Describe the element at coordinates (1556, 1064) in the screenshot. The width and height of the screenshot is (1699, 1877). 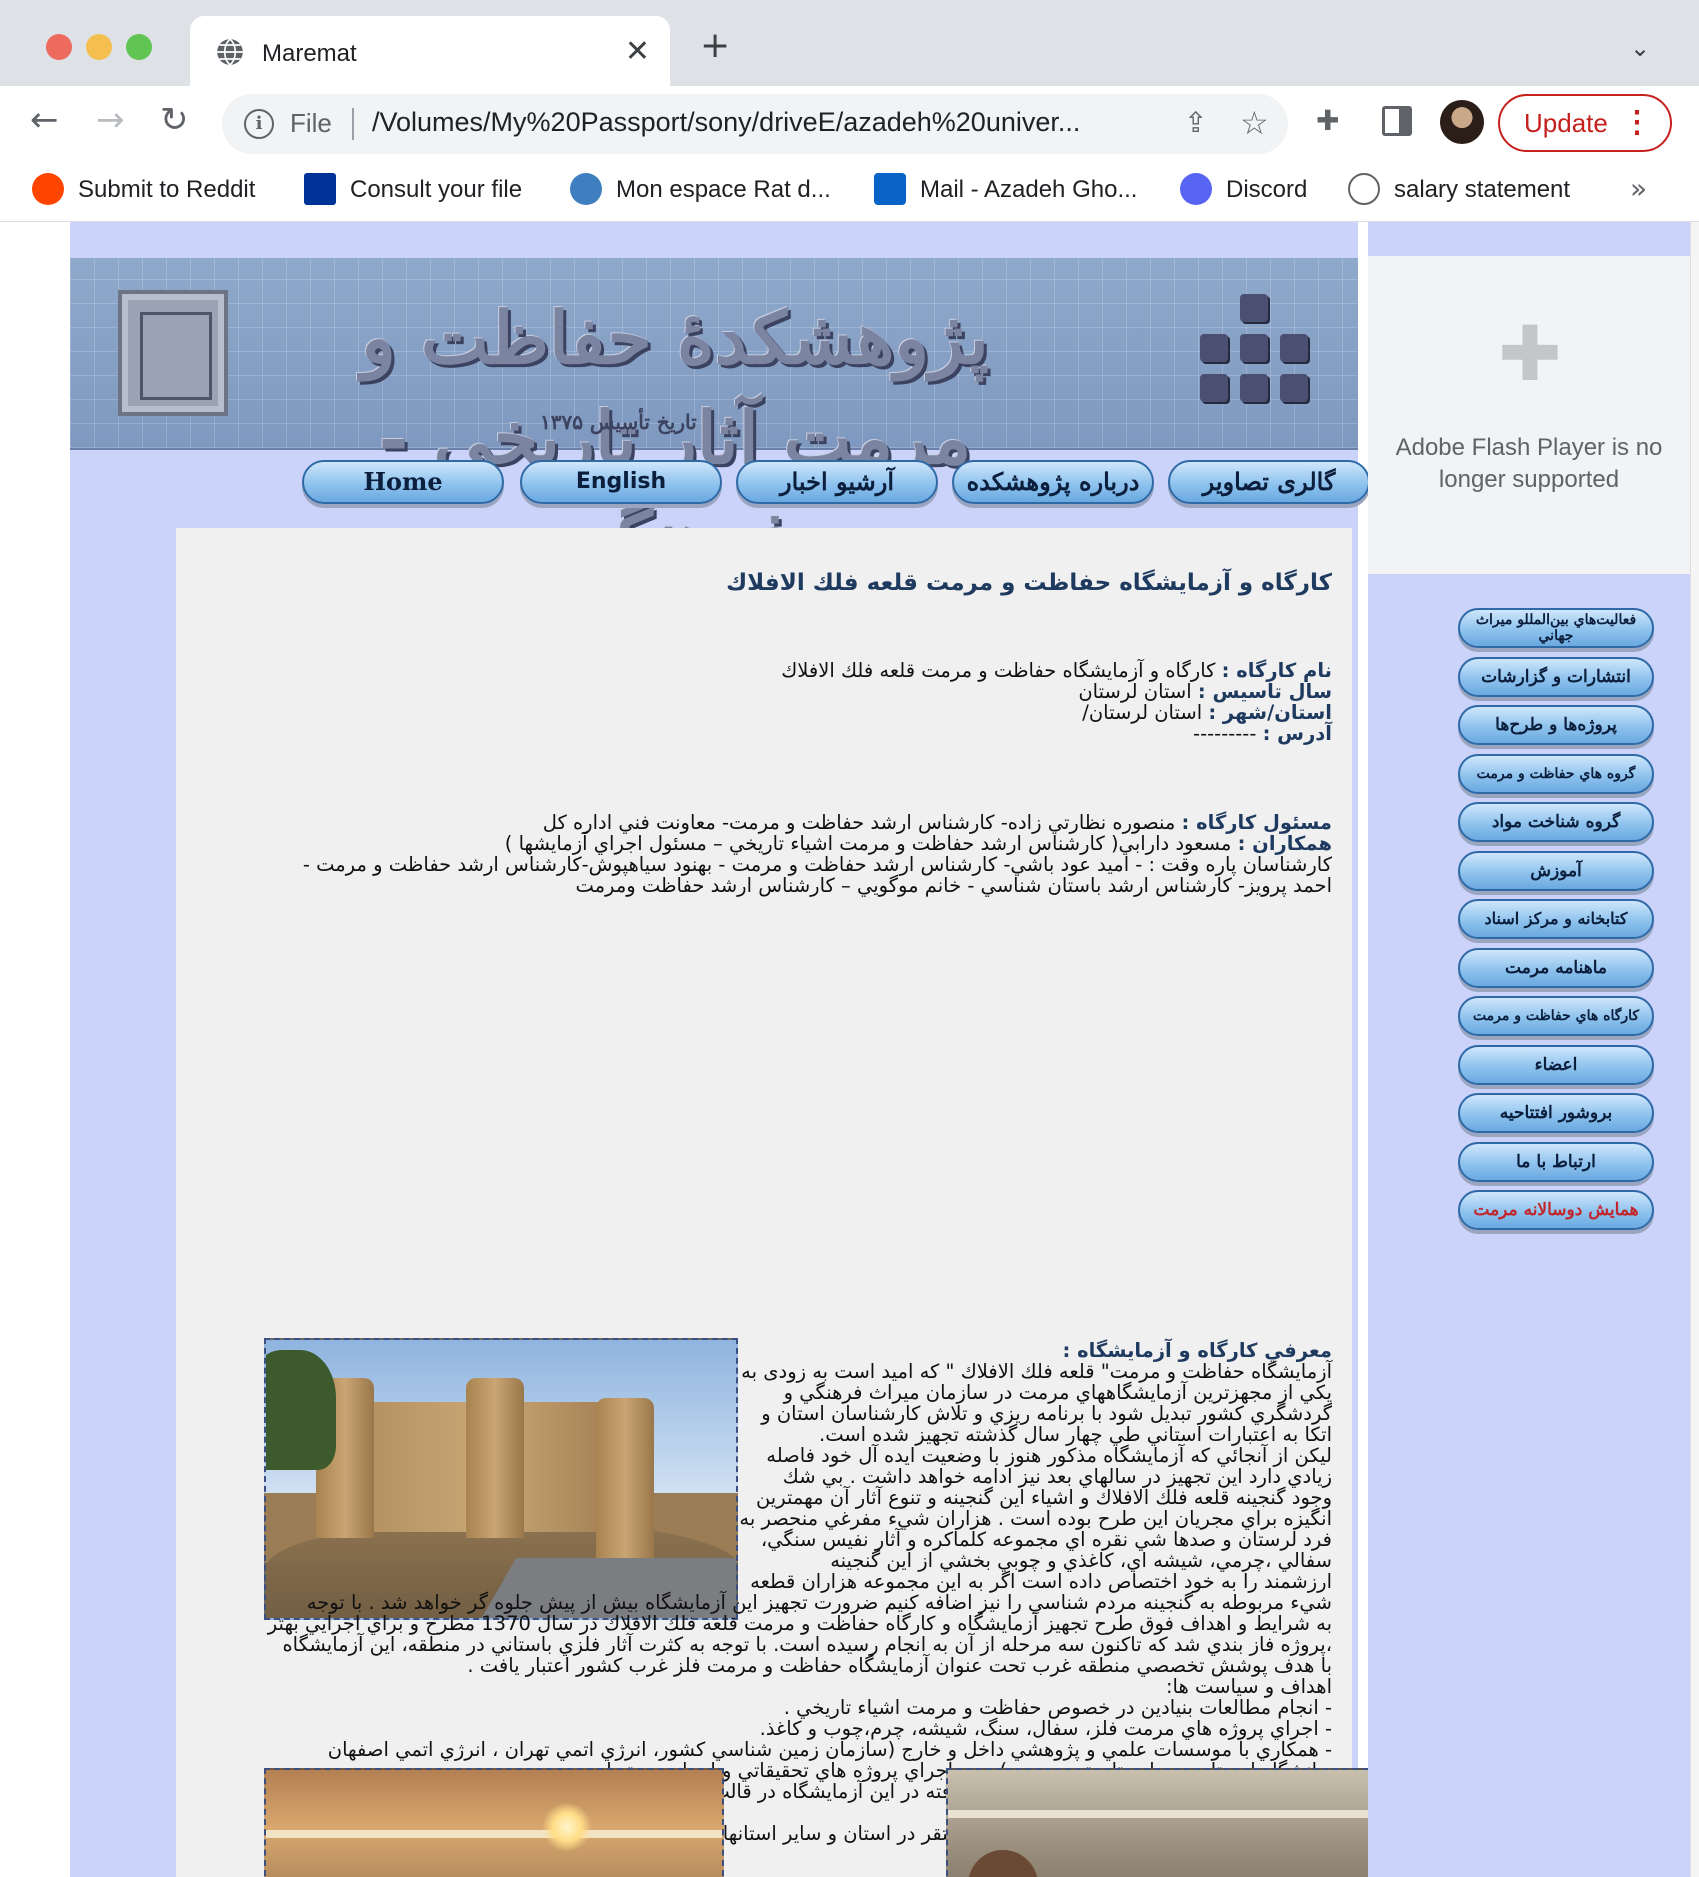
I see `sidenav-members-button: اعضاء` at that location.